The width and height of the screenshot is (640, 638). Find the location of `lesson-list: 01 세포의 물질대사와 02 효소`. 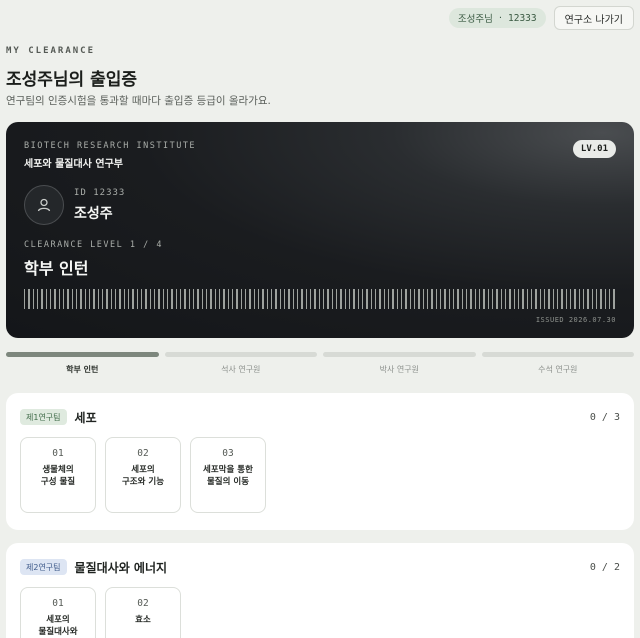

lesson-list: 01 세포의 물질대사와 02 효소 is located at coordinates (100, 612).